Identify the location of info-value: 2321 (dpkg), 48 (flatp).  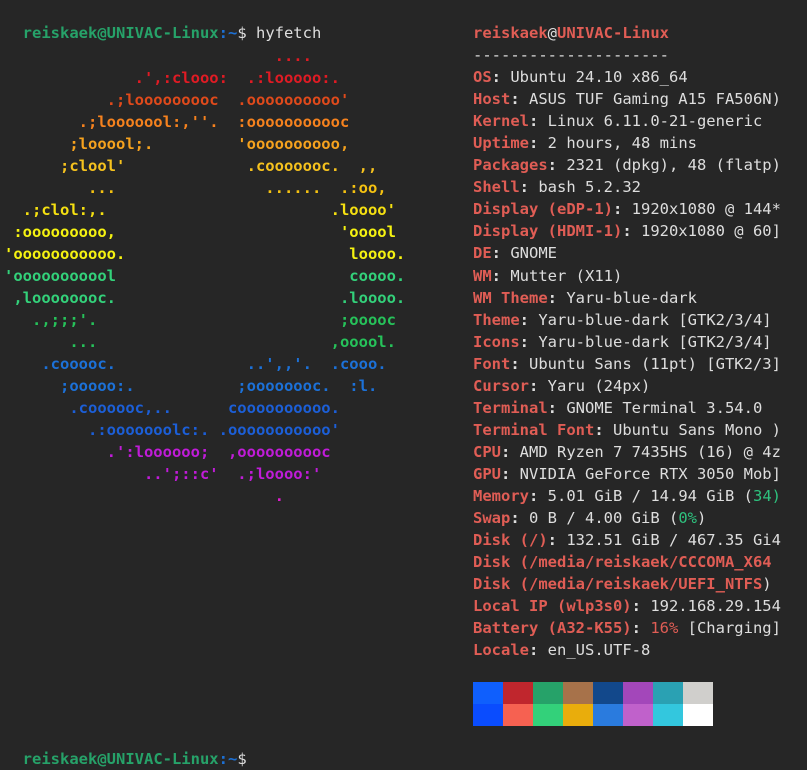
(673, 165).